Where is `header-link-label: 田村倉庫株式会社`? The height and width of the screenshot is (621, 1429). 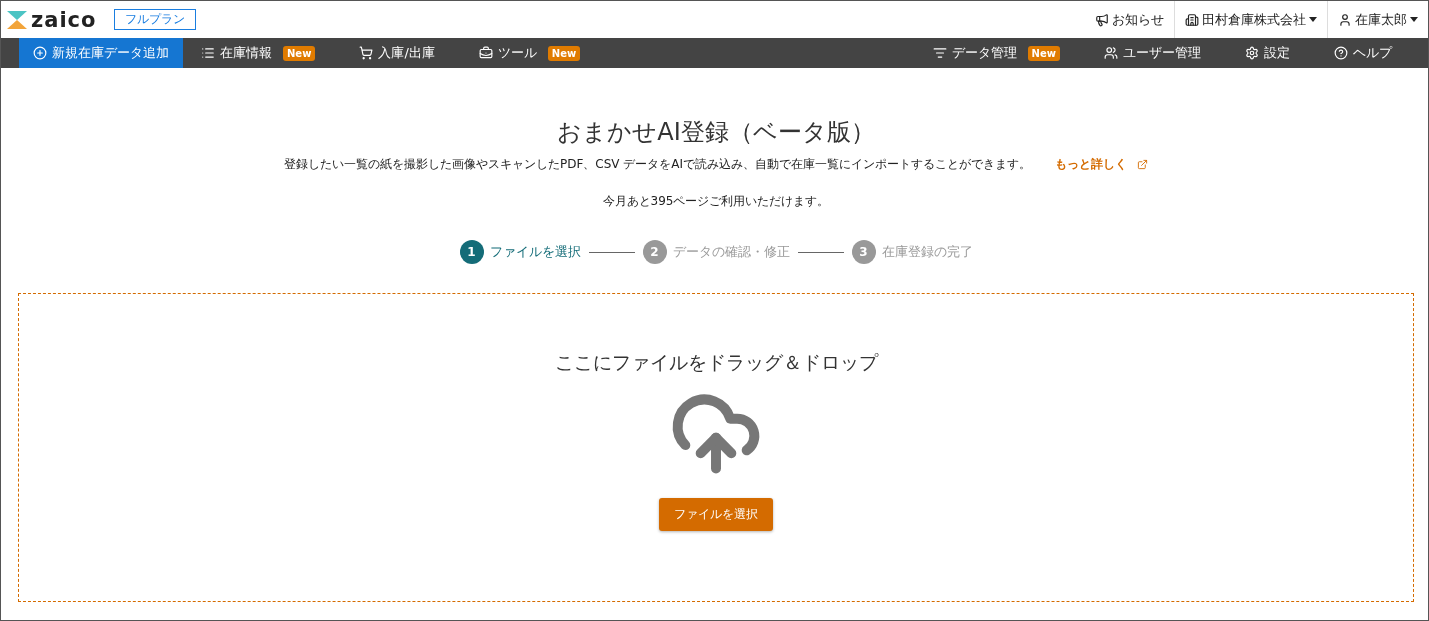
header-link-label: 田村倉庫株式会社 is located at coordinates (1254, 19).